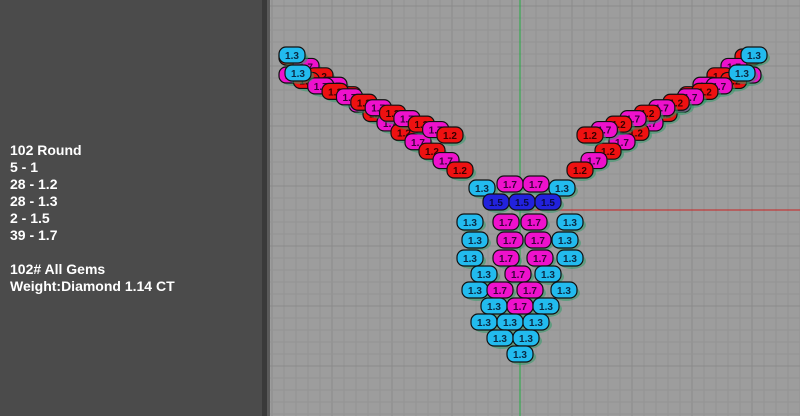  I want to click on stats-title: 102 Round, so click(46, 150).